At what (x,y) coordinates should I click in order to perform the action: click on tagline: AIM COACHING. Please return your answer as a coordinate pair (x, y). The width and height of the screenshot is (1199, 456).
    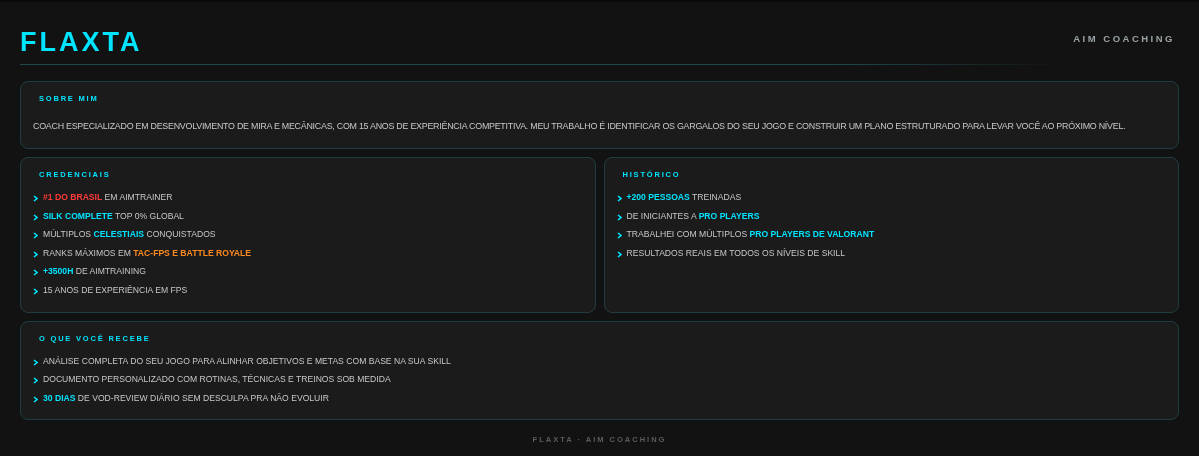
    Looking at the image, I should click on (1124, 38).